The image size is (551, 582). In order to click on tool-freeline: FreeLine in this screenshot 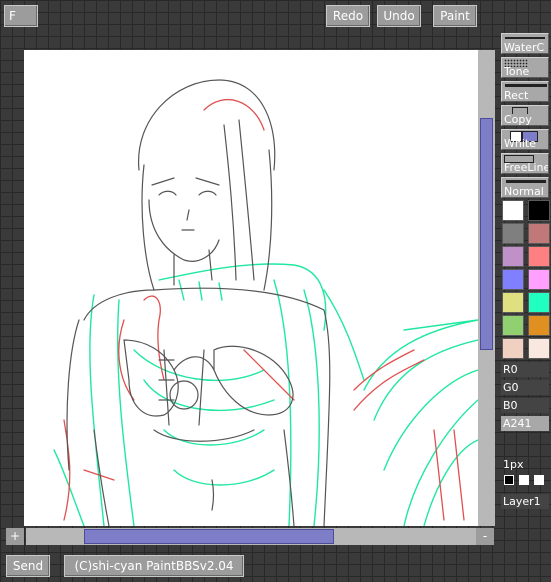, I will do `click(525, 163)`.